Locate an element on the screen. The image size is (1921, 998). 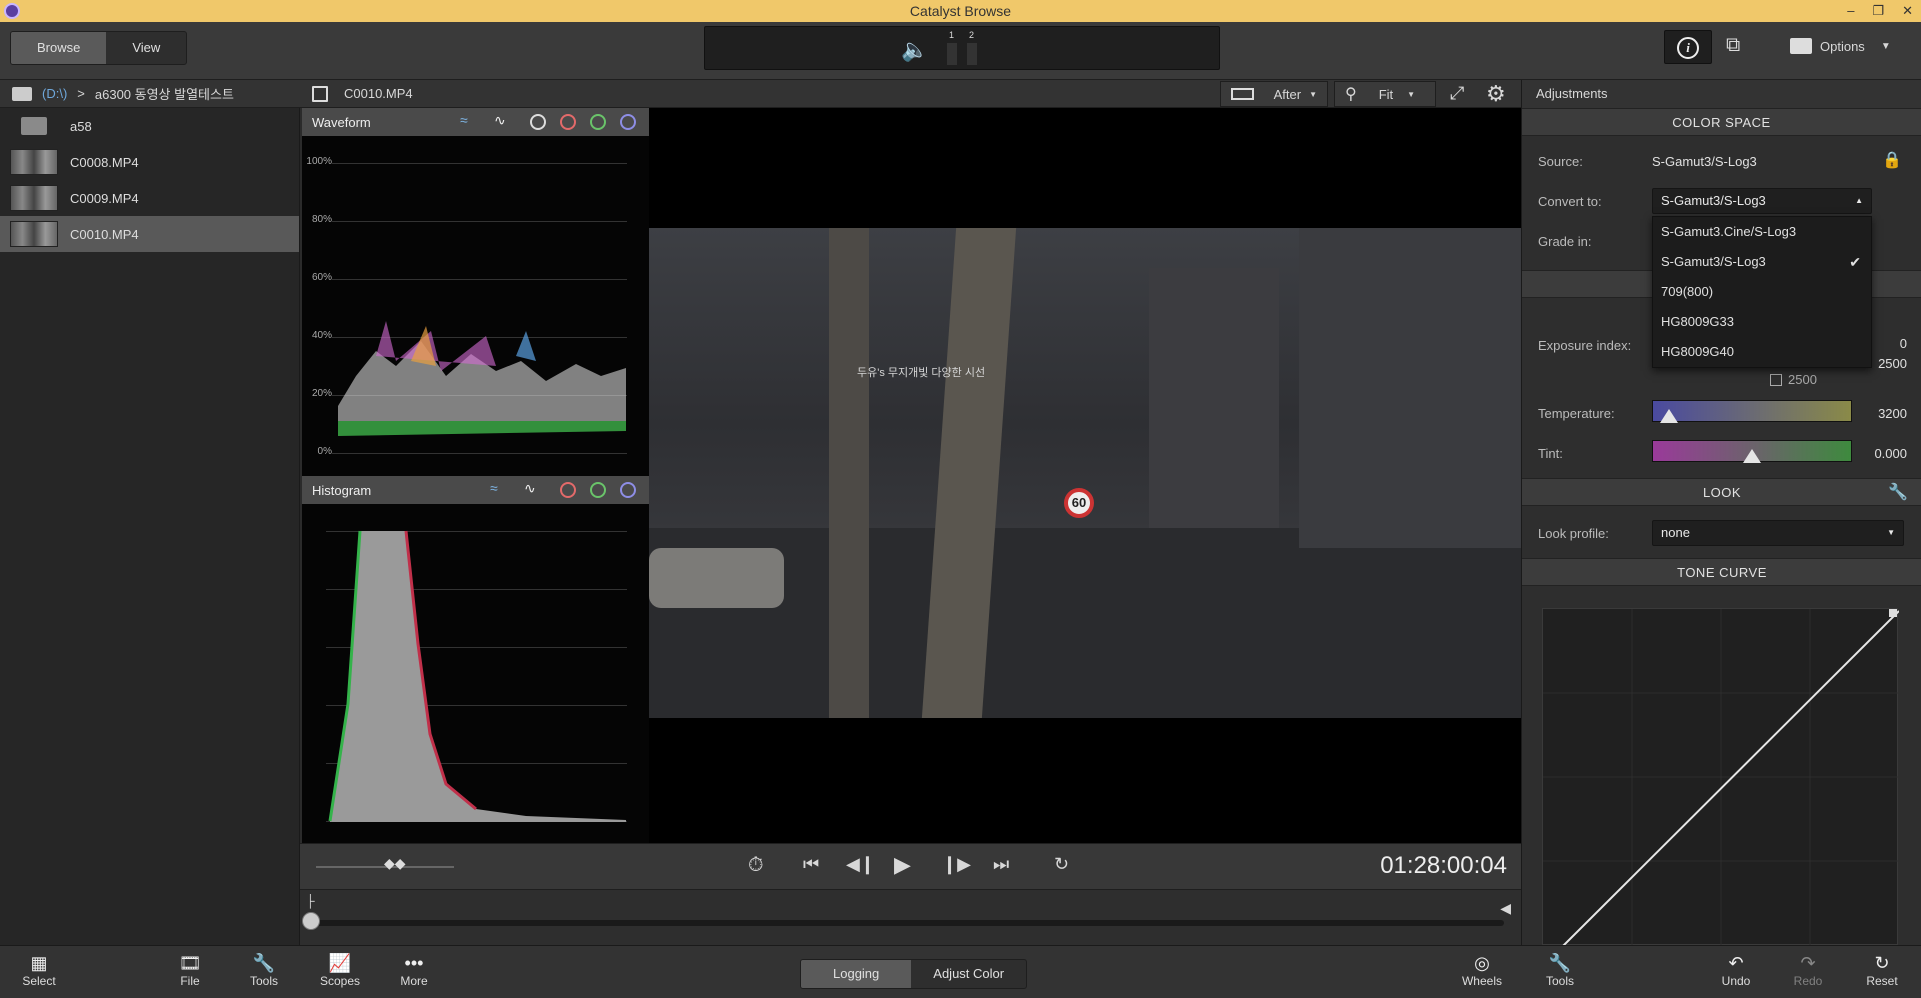
channel-2-label: 2 is located at coordinates (972, 35).